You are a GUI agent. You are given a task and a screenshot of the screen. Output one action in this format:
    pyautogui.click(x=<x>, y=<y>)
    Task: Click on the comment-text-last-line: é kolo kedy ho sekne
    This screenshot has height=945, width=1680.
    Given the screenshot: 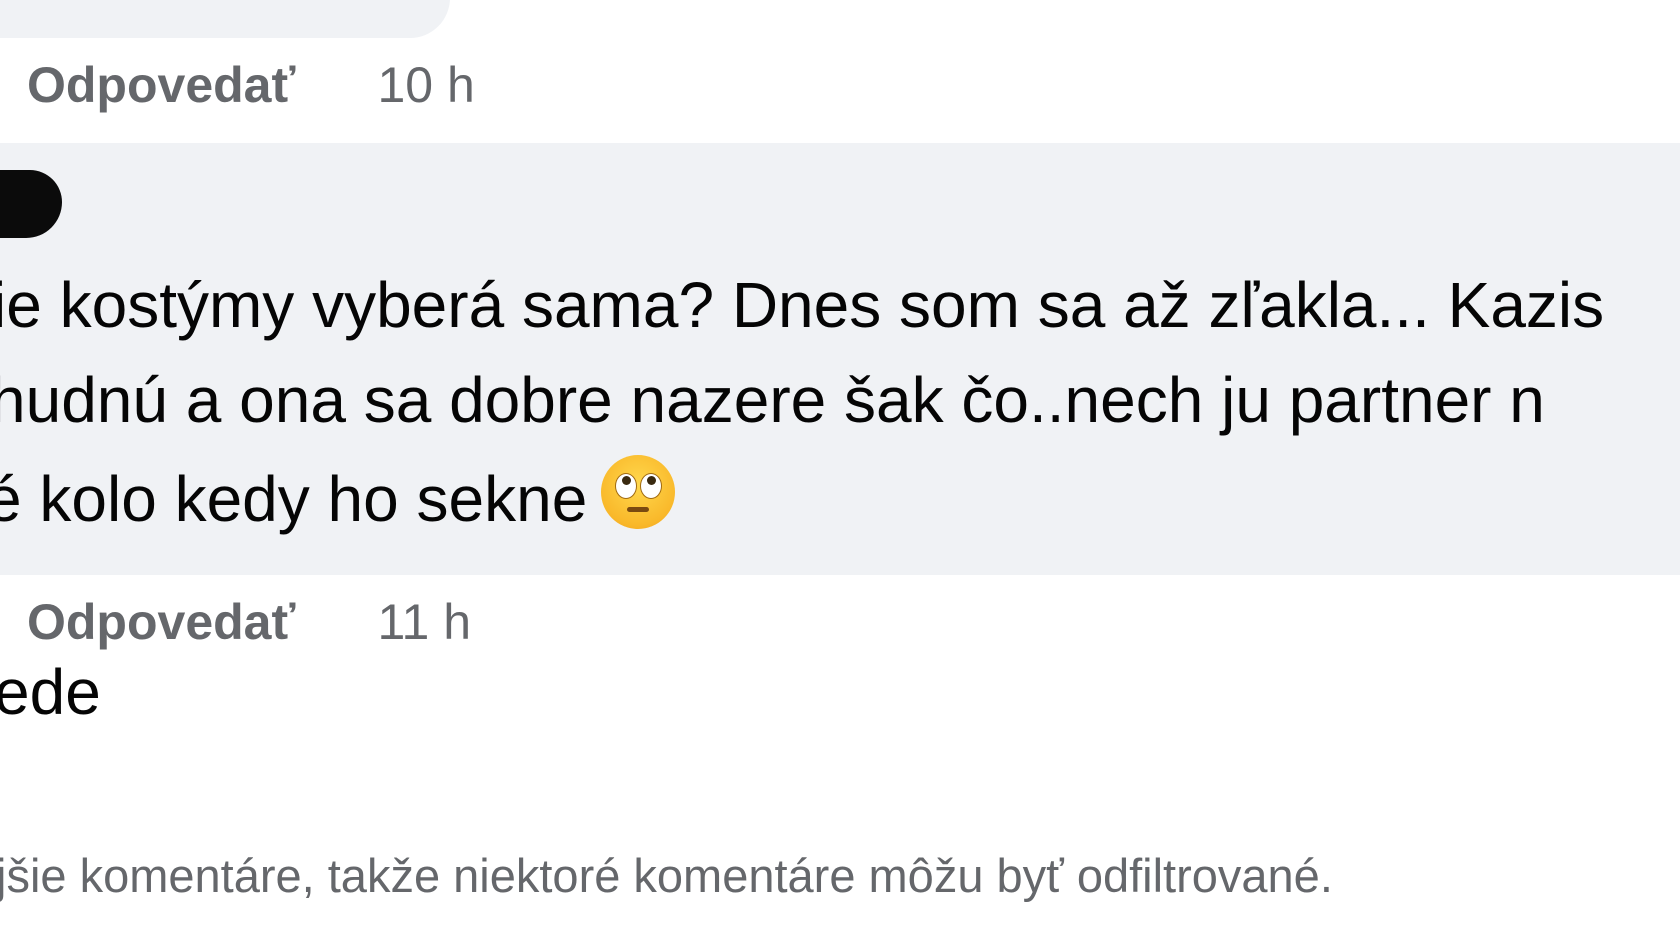 What is the action you would take?
    pyautogui.click(x=338, y=497)
    